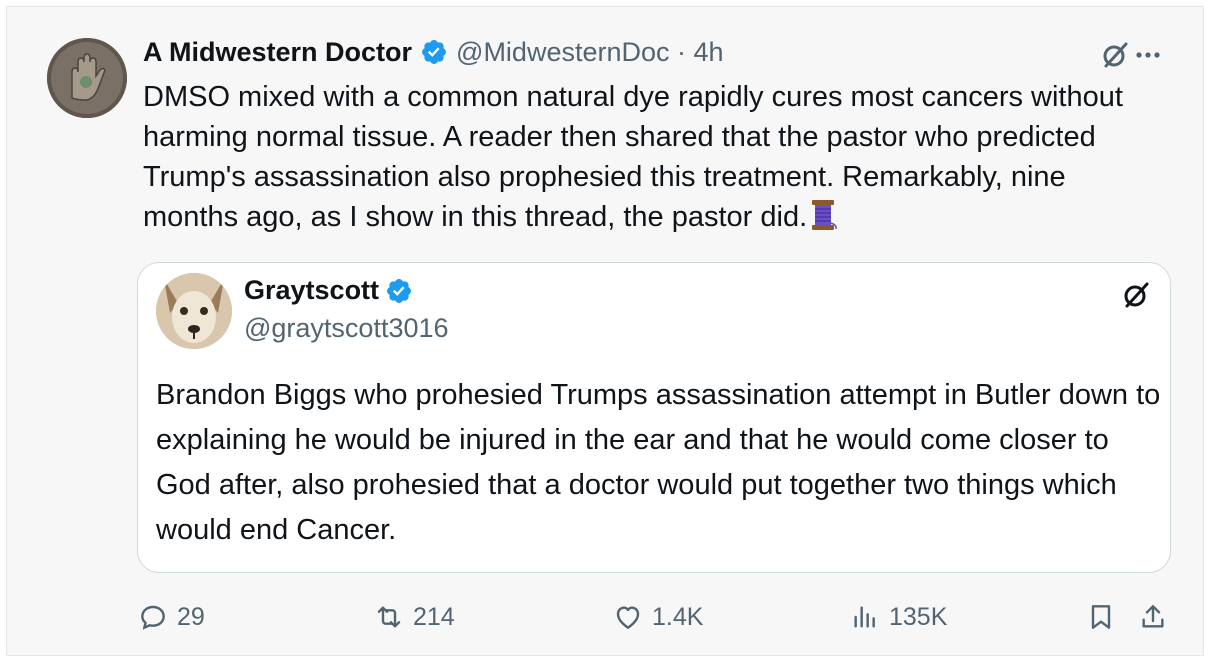 This screenshot has width=1212, height=662. I want to click on author-name: A Midwestern Doctor, so click(277, 52).